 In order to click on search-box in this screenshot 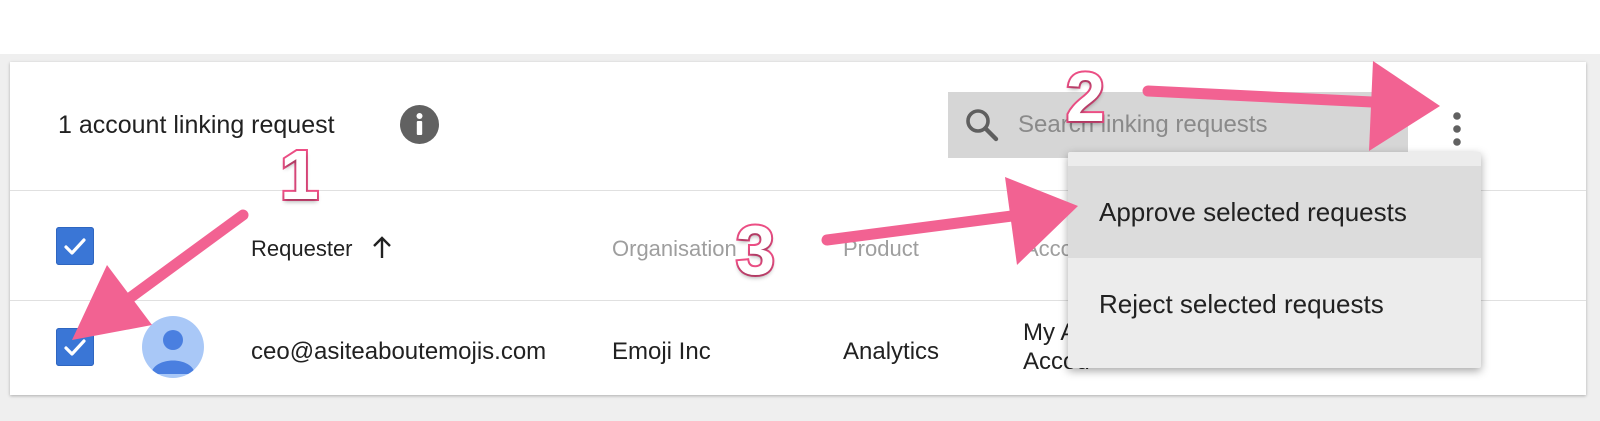, I will do `click(1178, 125)`.